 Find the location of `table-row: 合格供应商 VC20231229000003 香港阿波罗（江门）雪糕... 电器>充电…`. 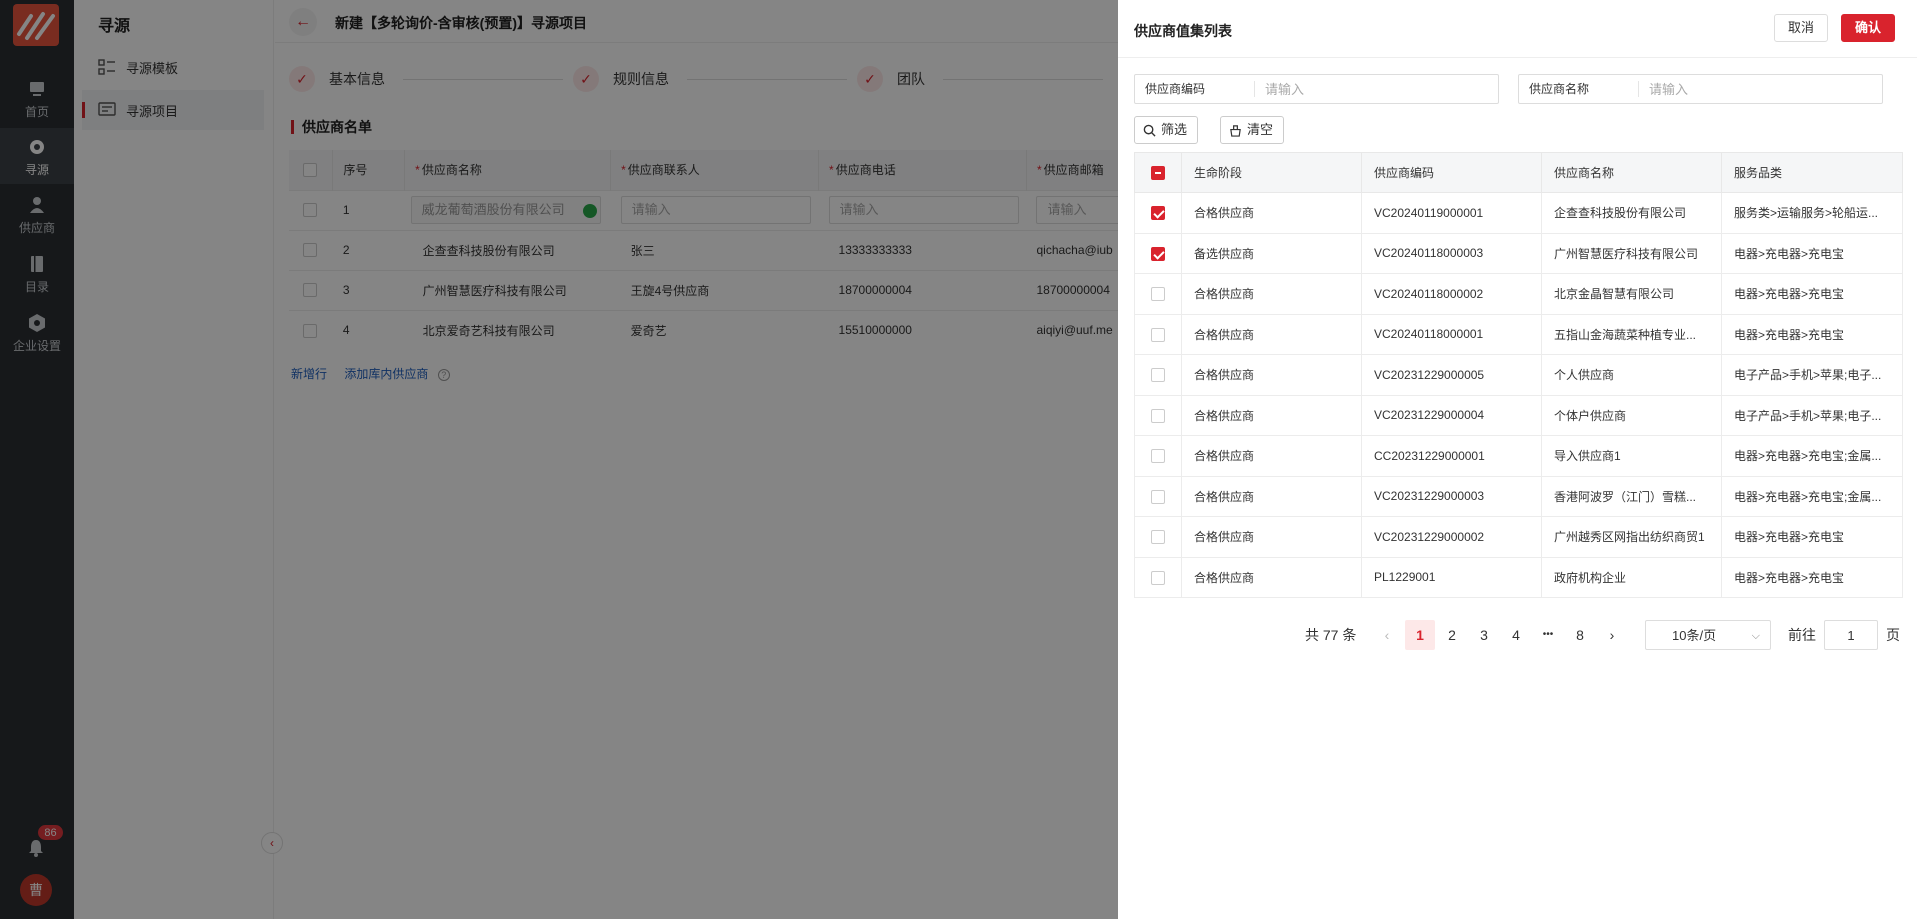

table-row: 合格供应商 VC20231229000003 香港阿波罗（江门）雪糕... 电器>充电… is located at coordinates (1518, 496).